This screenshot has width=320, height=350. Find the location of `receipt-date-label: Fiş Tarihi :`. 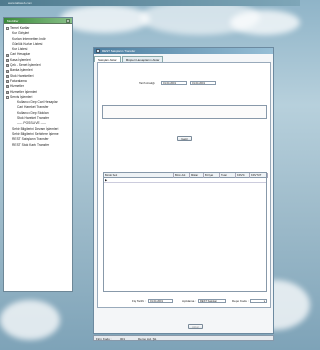

receipt-date-label: Fiş Tarihi : is located at coordinates (139, 301).